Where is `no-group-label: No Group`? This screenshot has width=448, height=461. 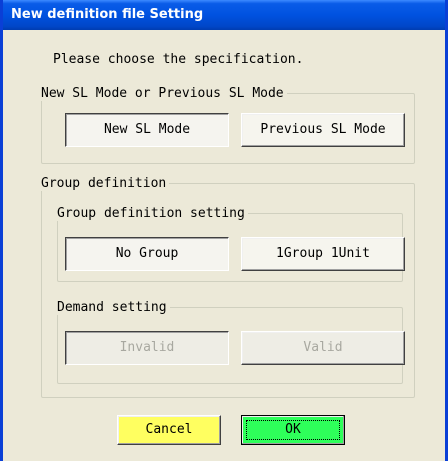
no-group-label: No Group is located at coordinates (147, 253).